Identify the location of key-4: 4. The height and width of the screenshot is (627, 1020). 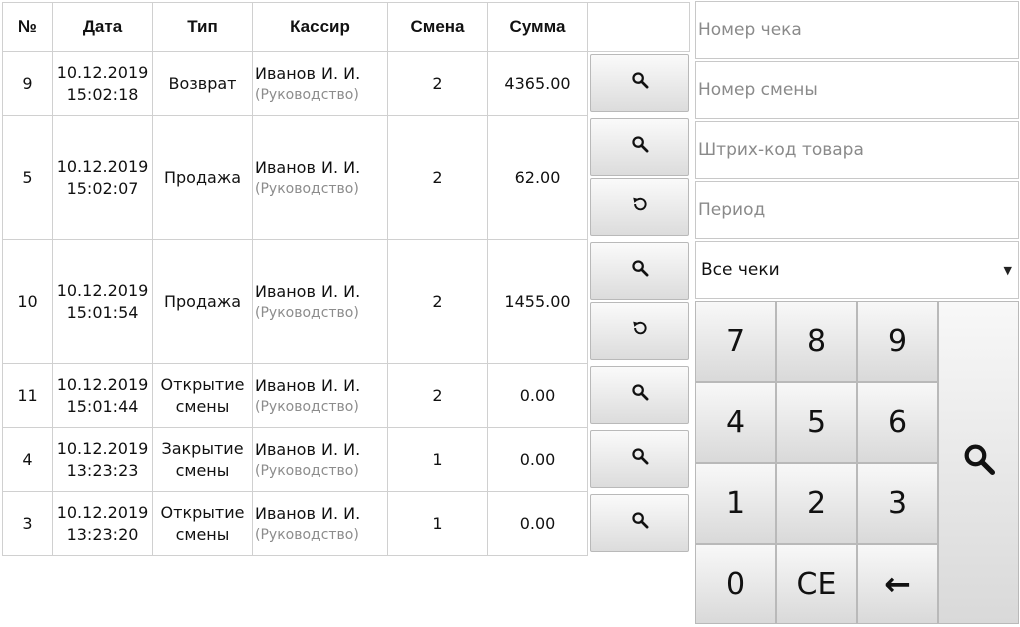
(735, 422).